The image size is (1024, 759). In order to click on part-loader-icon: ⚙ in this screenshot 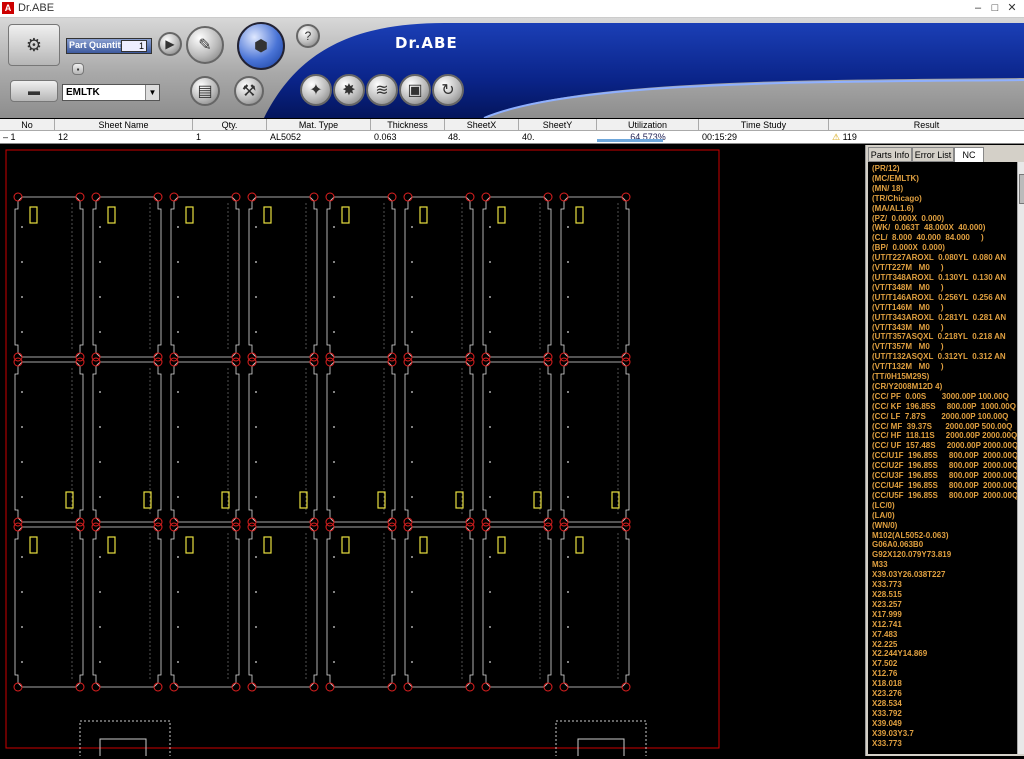, I will do `click(34, 45)`.